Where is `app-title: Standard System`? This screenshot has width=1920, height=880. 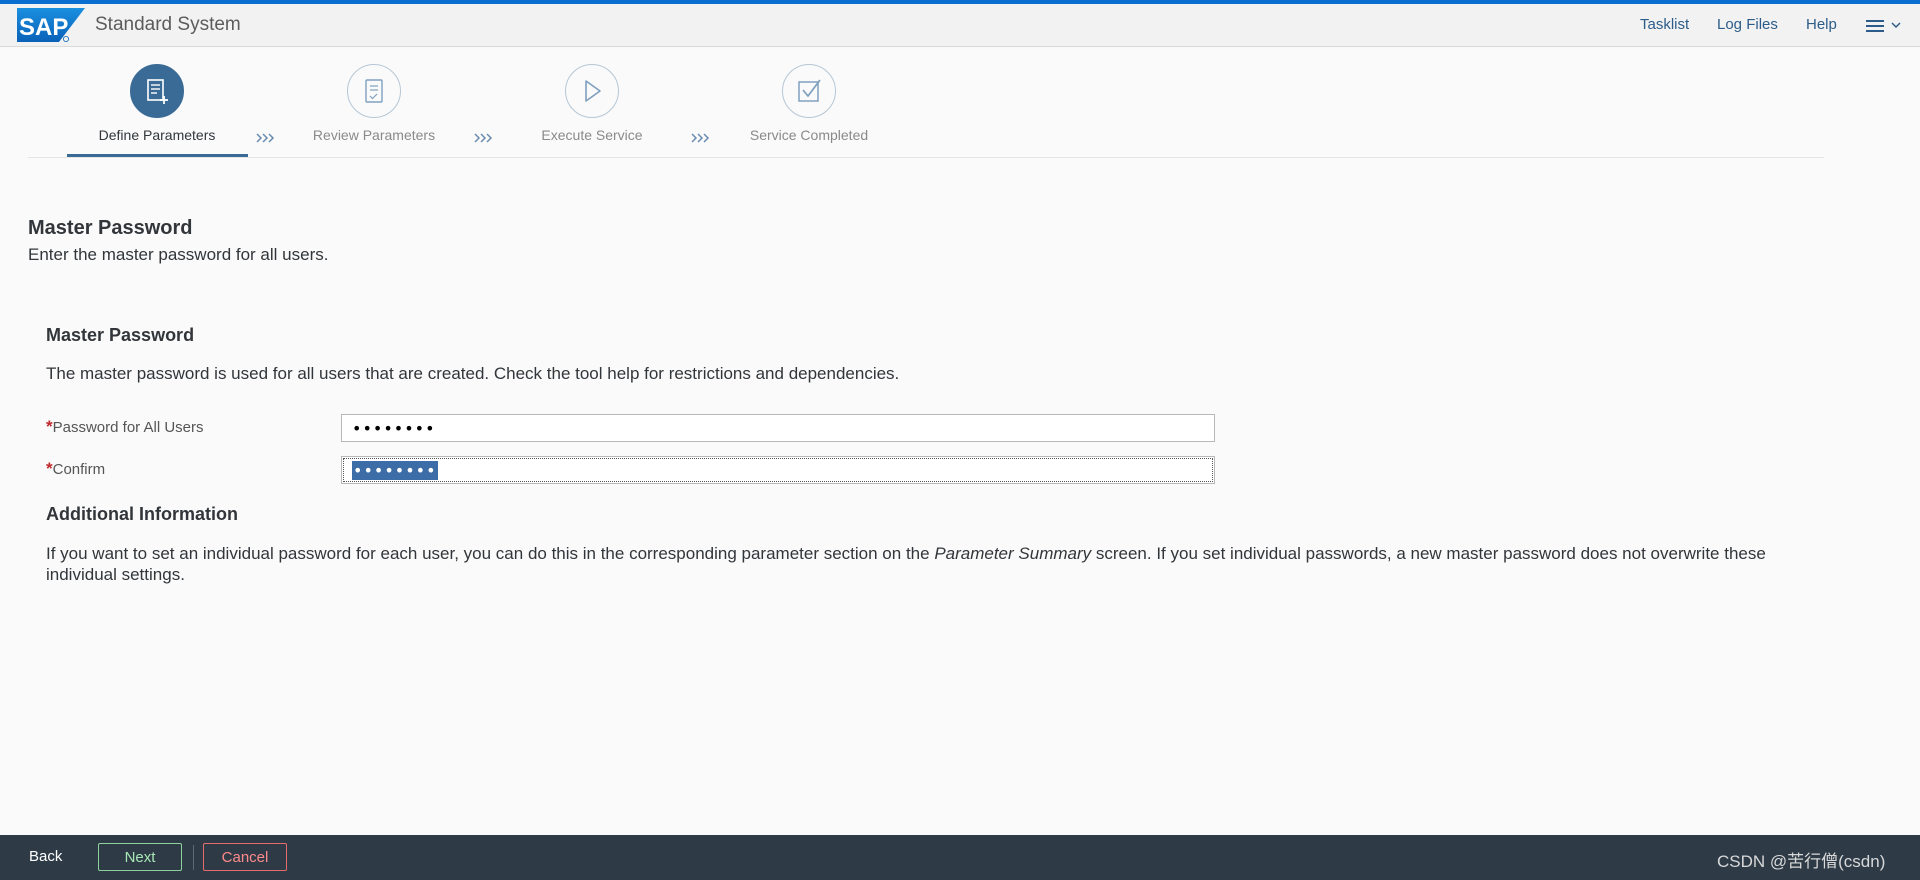 app-title: Standard System is located at coordinates (168, 24).